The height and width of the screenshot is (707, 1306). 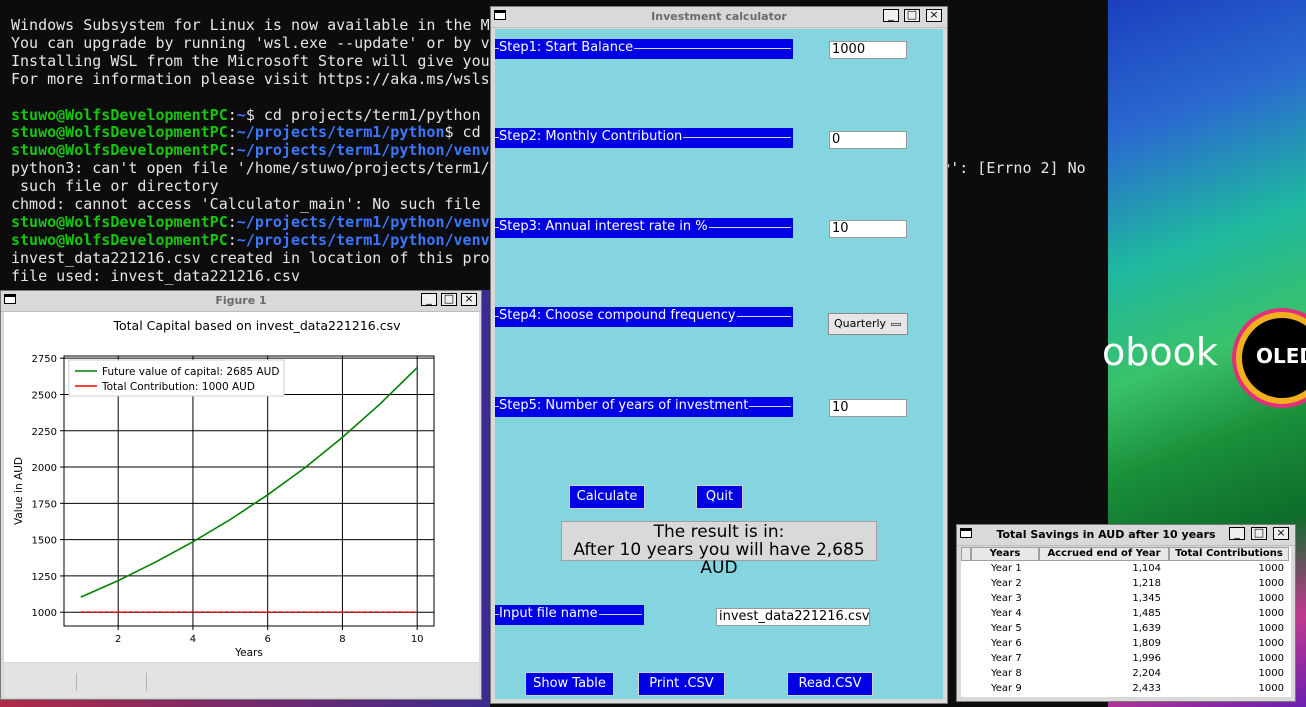 I want to click on quit-button: Quit, so click(x=719, y=497).